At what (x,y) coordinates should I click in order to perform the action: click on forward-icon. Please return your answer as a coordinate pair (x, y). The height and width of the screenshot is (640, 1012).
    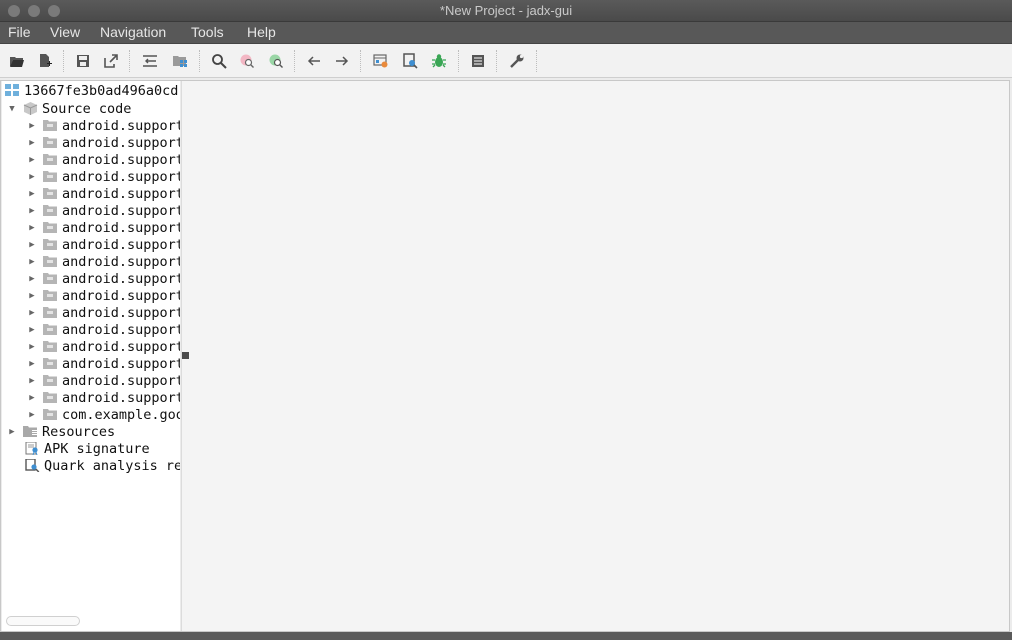
    Looking at the image, I should click on (342, 61).